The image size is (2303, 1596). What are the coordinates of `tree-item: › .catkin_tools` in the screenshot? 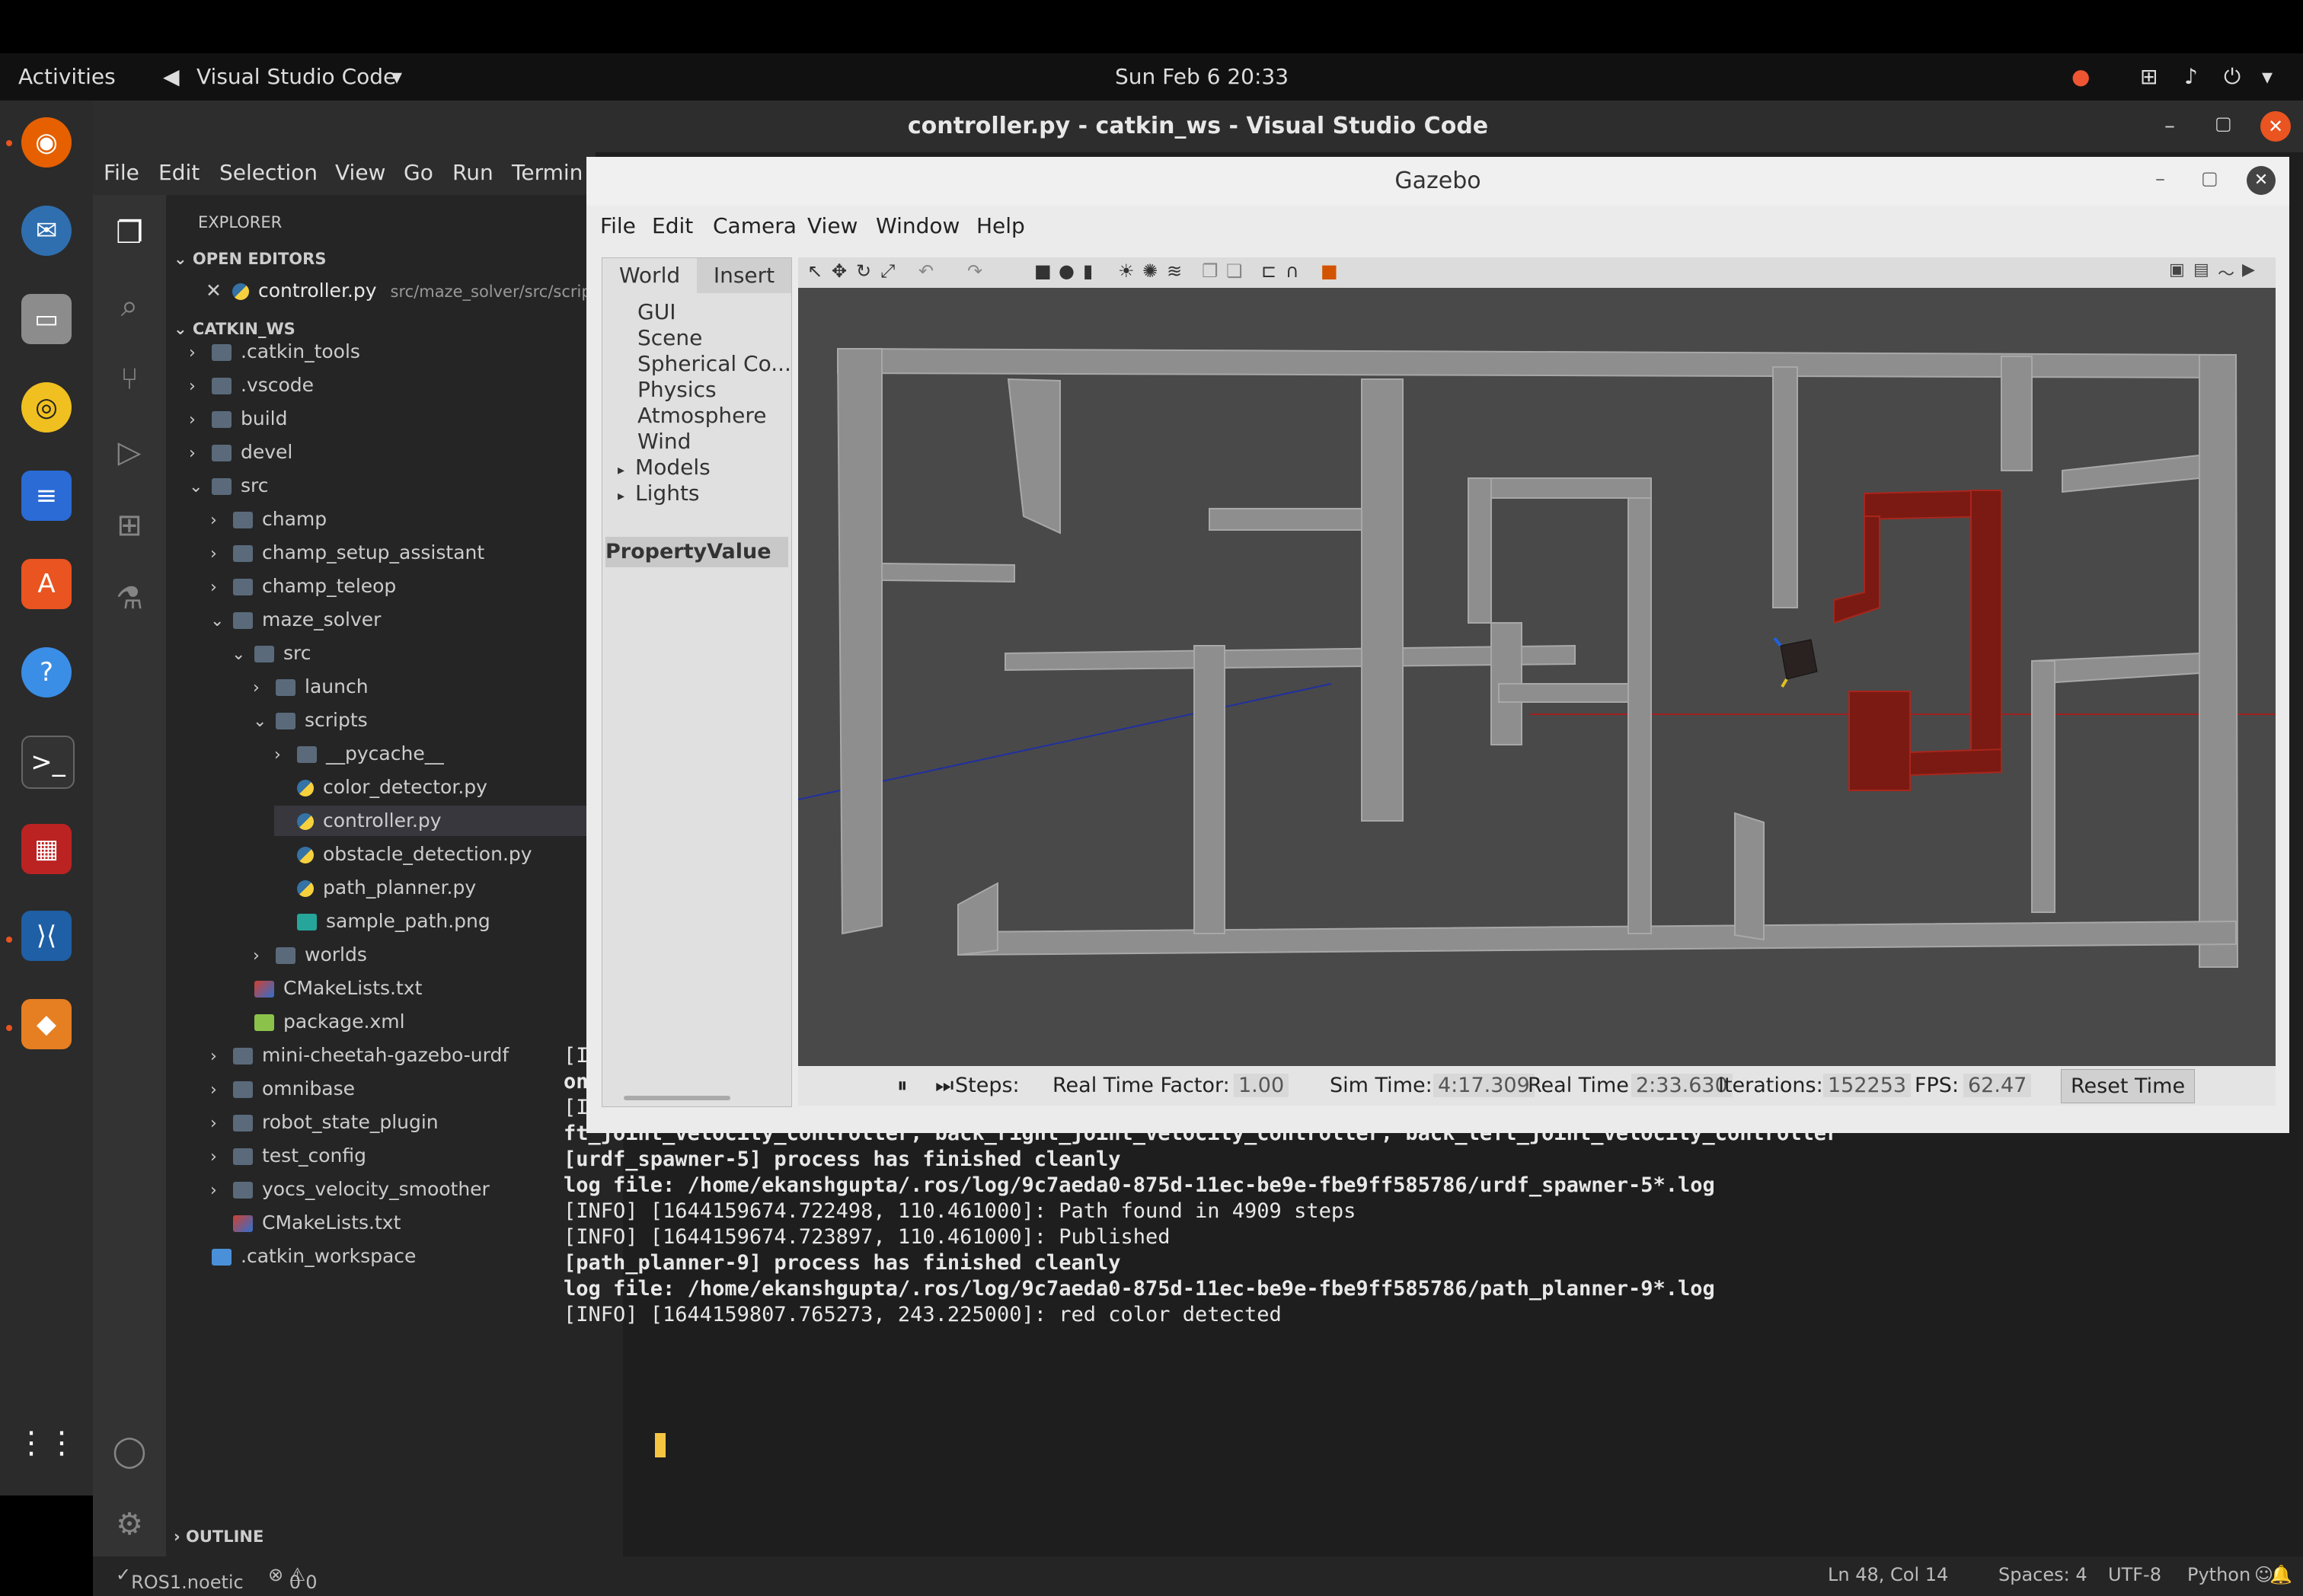 It's located at (406, 352).